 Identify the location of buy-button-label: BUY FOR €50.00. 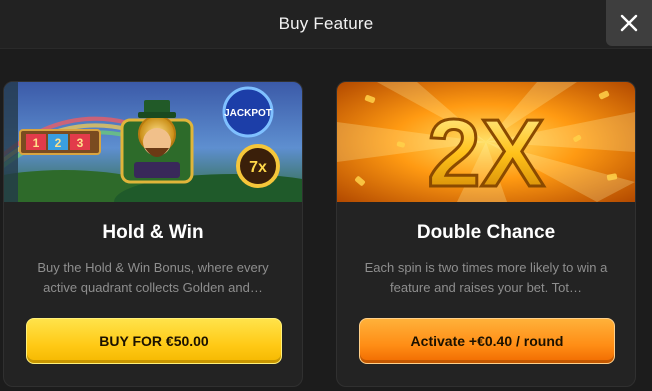
(154, 341).